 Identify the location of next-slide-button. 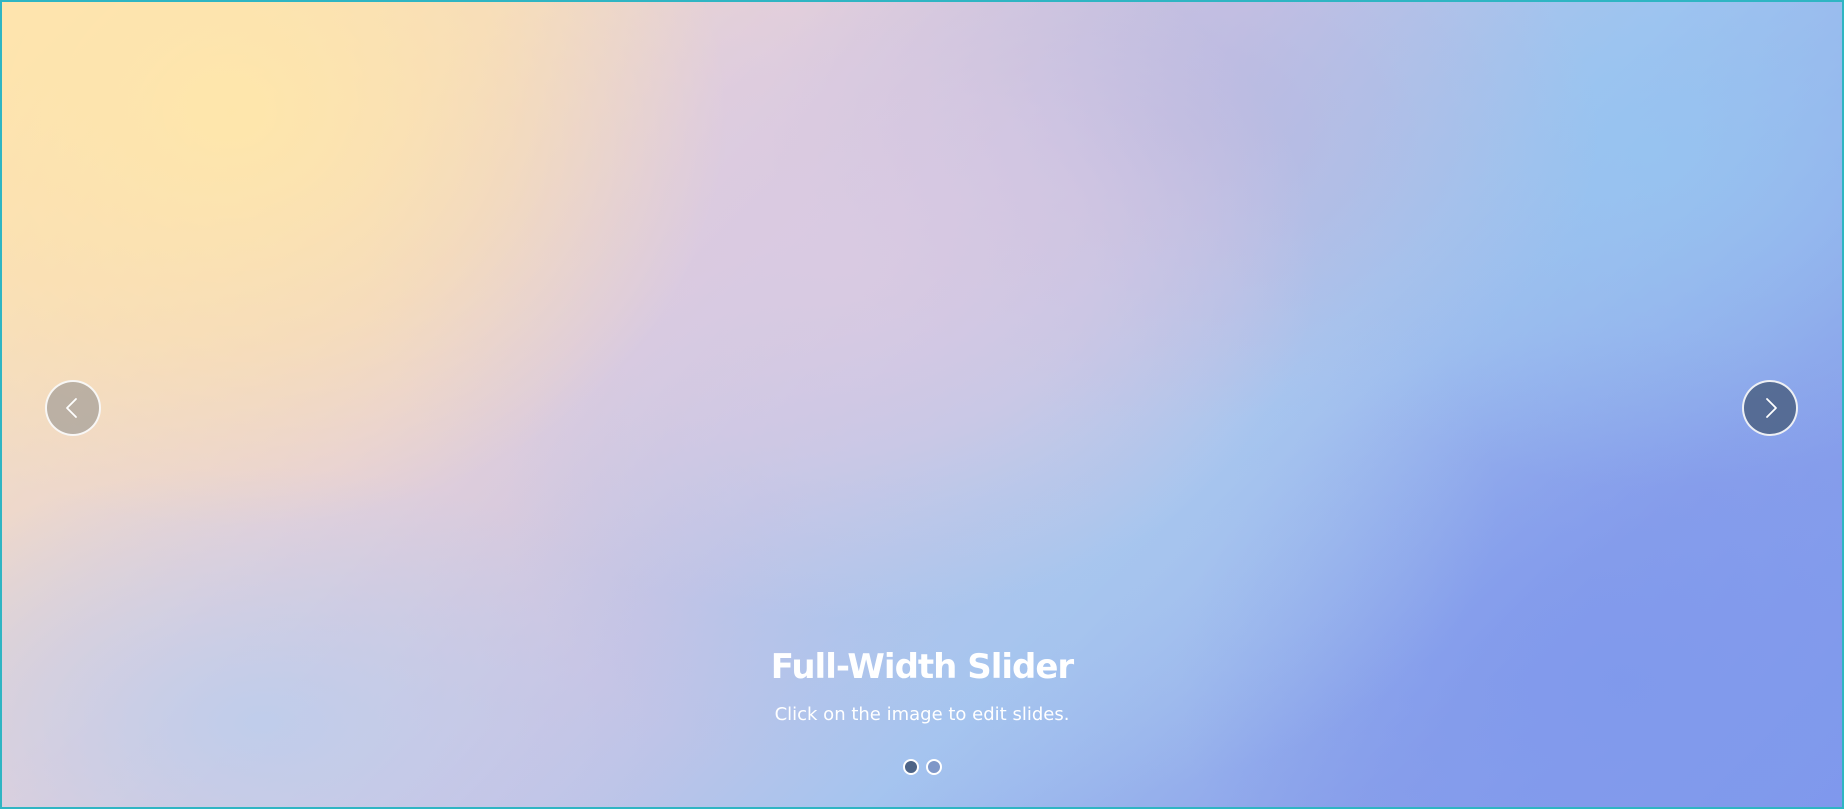
(1770, 408).